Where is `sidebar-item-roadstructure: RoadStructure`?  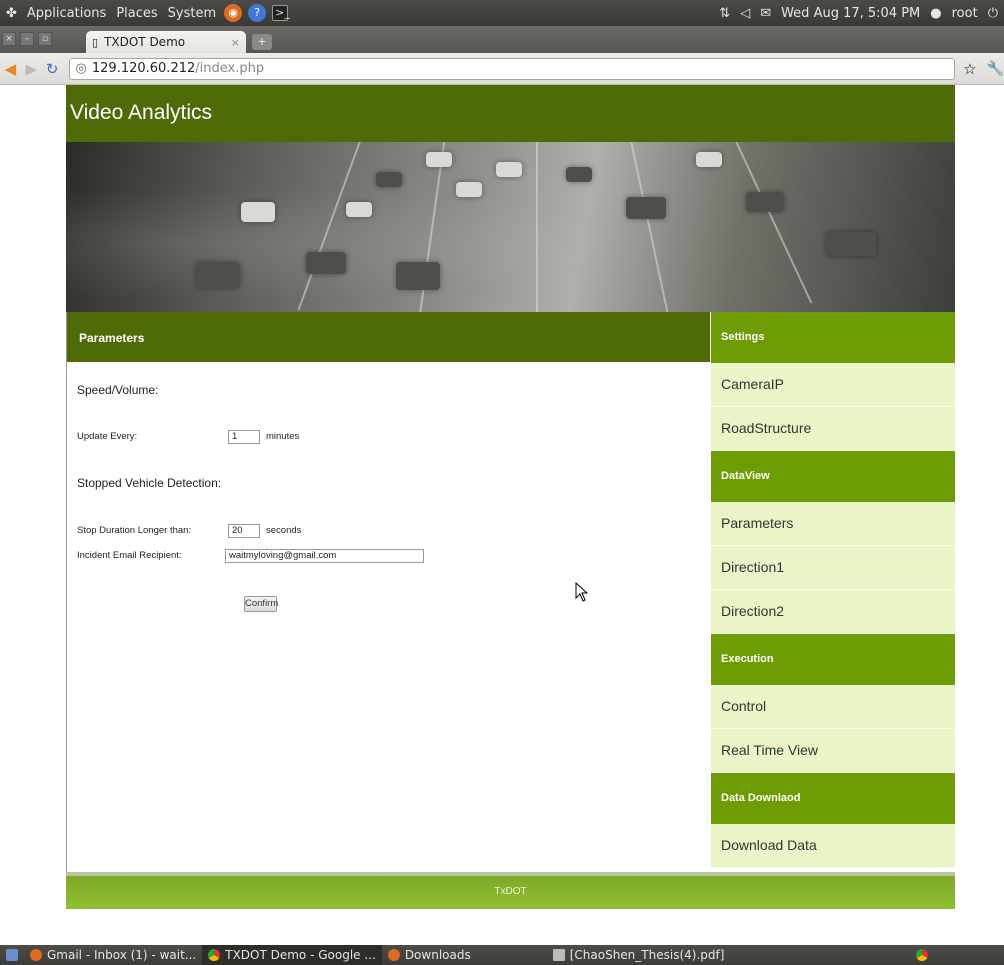
sidebar-item-roadstructure: RoadStructure is located at coordinates (833, 429).